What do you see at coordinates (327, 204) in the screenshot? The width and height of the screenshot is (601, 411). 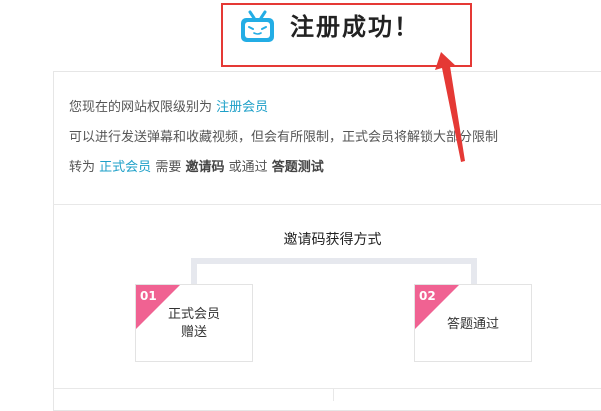 I see `section-divider` at bounding box center [327, 204].